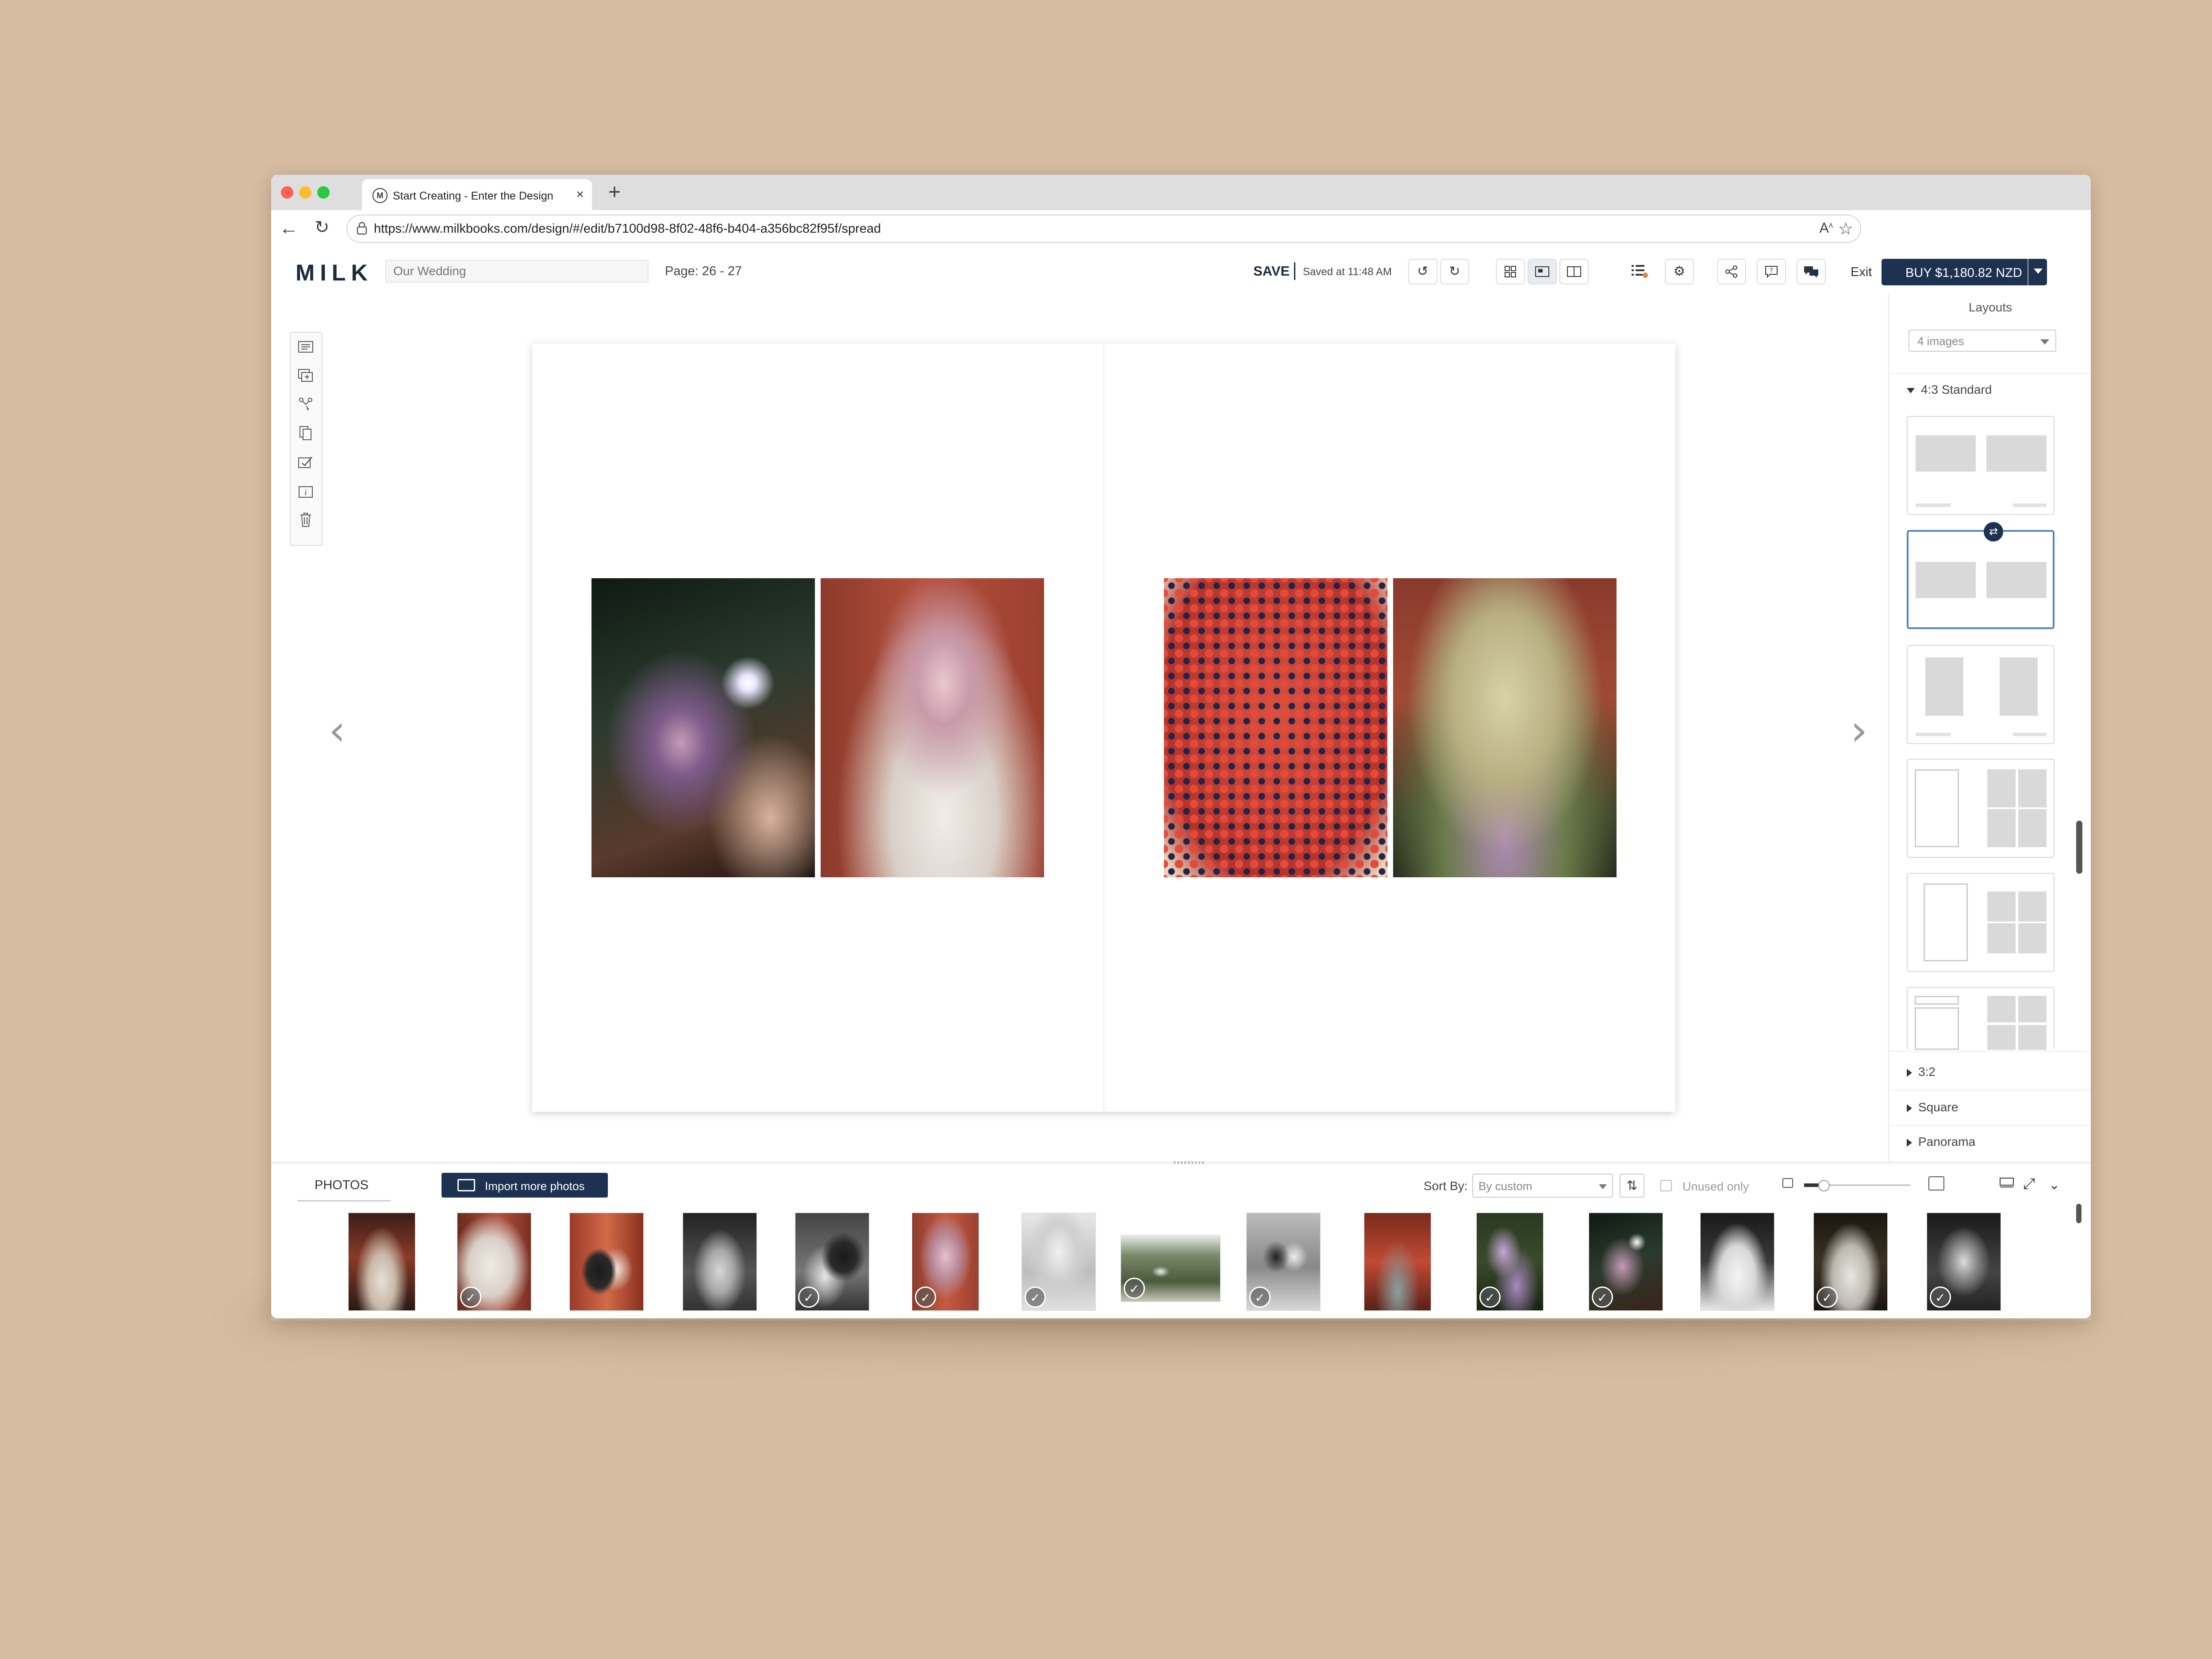  Describe the element at coordinates (1845, 229) in the screenshot. I see `bookmark-star-icon: ☆` at that location.